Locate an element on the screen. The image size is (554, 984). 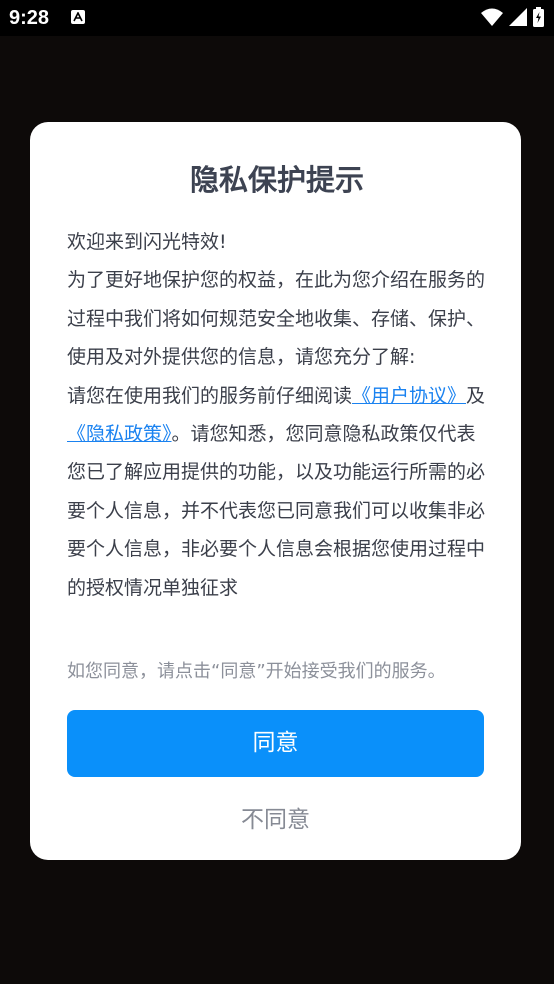
status-time: 9:28 is located at coordinates (29, 18).